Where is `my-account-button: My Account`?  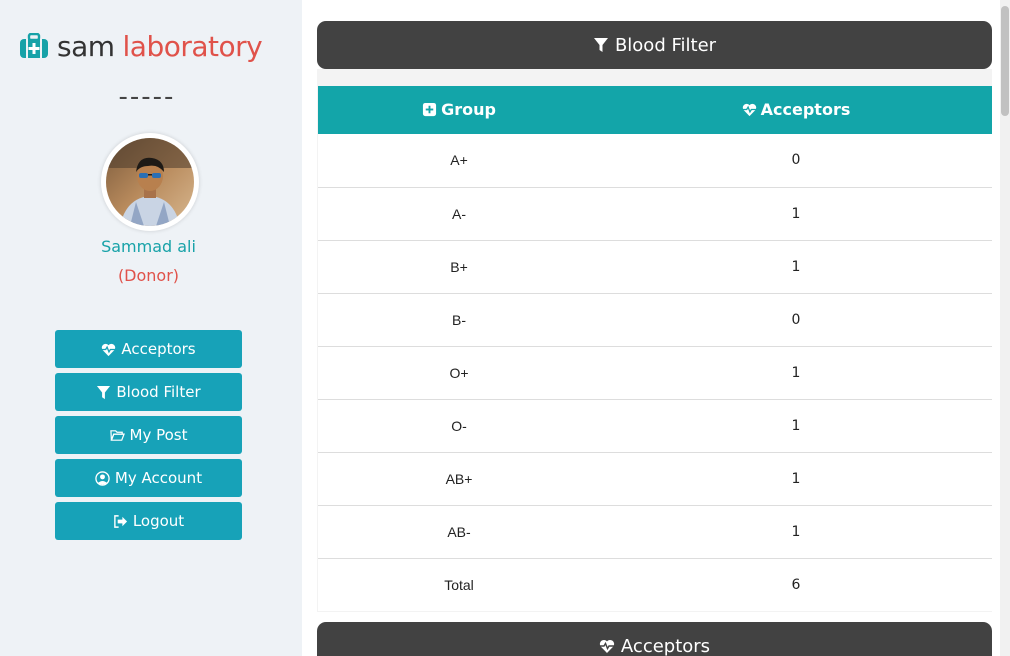 my-account-button: My Account is located at coordinates (148, 478).